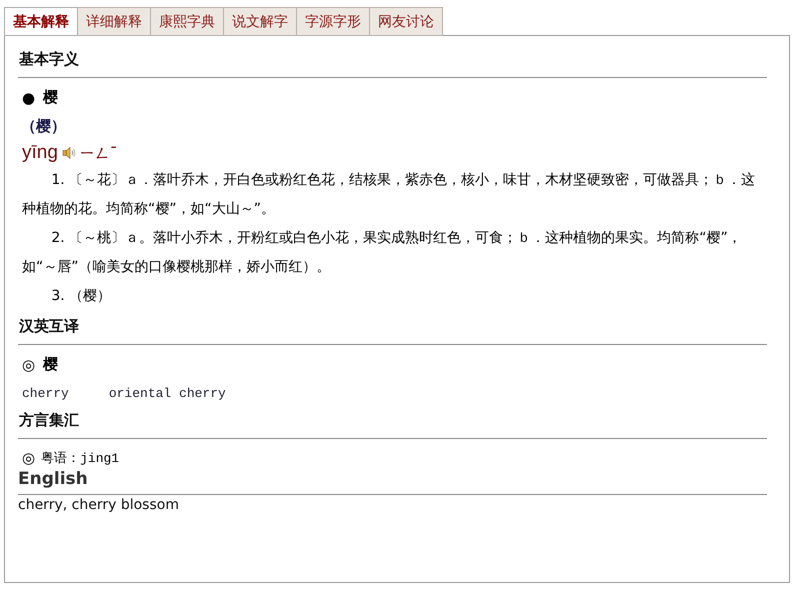  I want to click on section-heading: 基本字义, so click(49, 59).